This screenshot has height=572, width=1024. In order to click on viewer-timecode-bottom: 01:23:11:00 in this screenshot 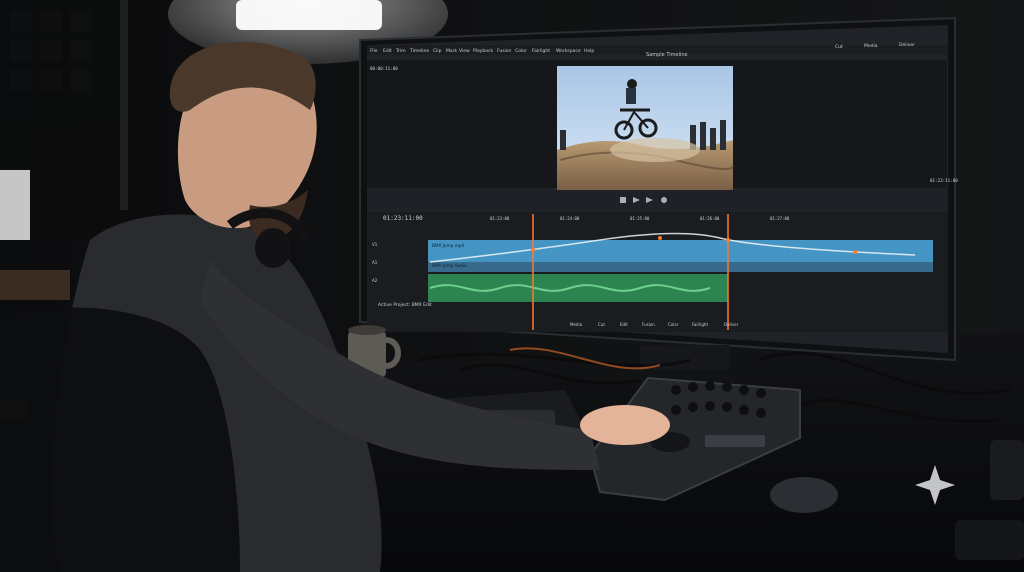, I will do `click(944, 180)`.